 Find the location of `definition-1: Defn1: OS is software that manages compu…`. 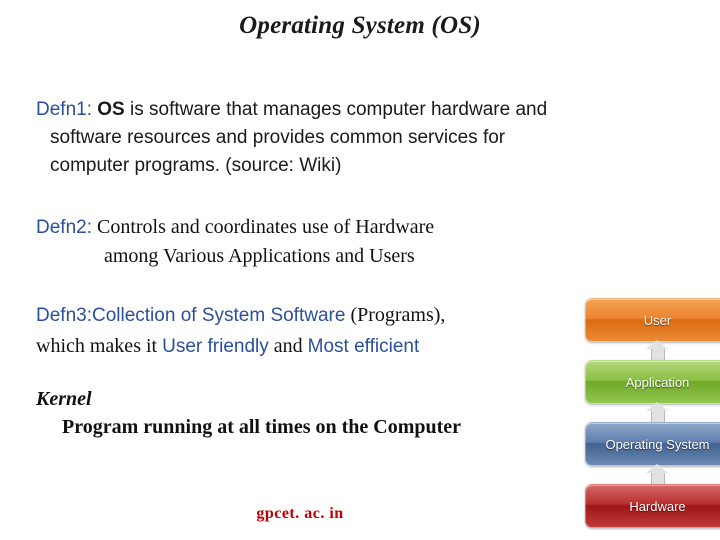

definition-1: Defn1: OS is software that manages compu… is located at coordinates (363, 138).